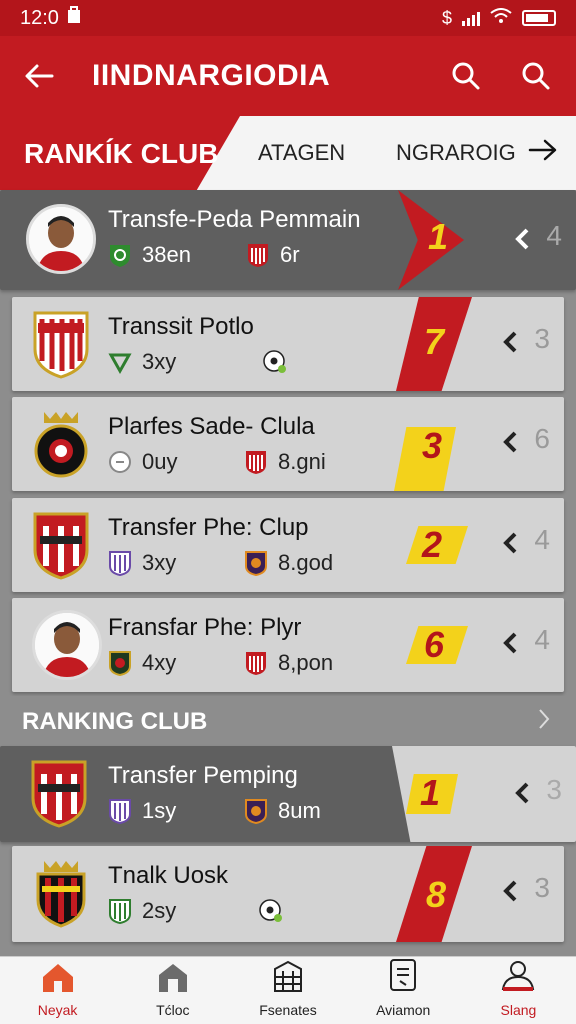 This screenshot has width=576, height=1024. Describe the element at coordinates (288, 645) in the screenshot. I see `list-item: Fransfar Phe: Plyr 4xy 8,pon 6 4` at that location.